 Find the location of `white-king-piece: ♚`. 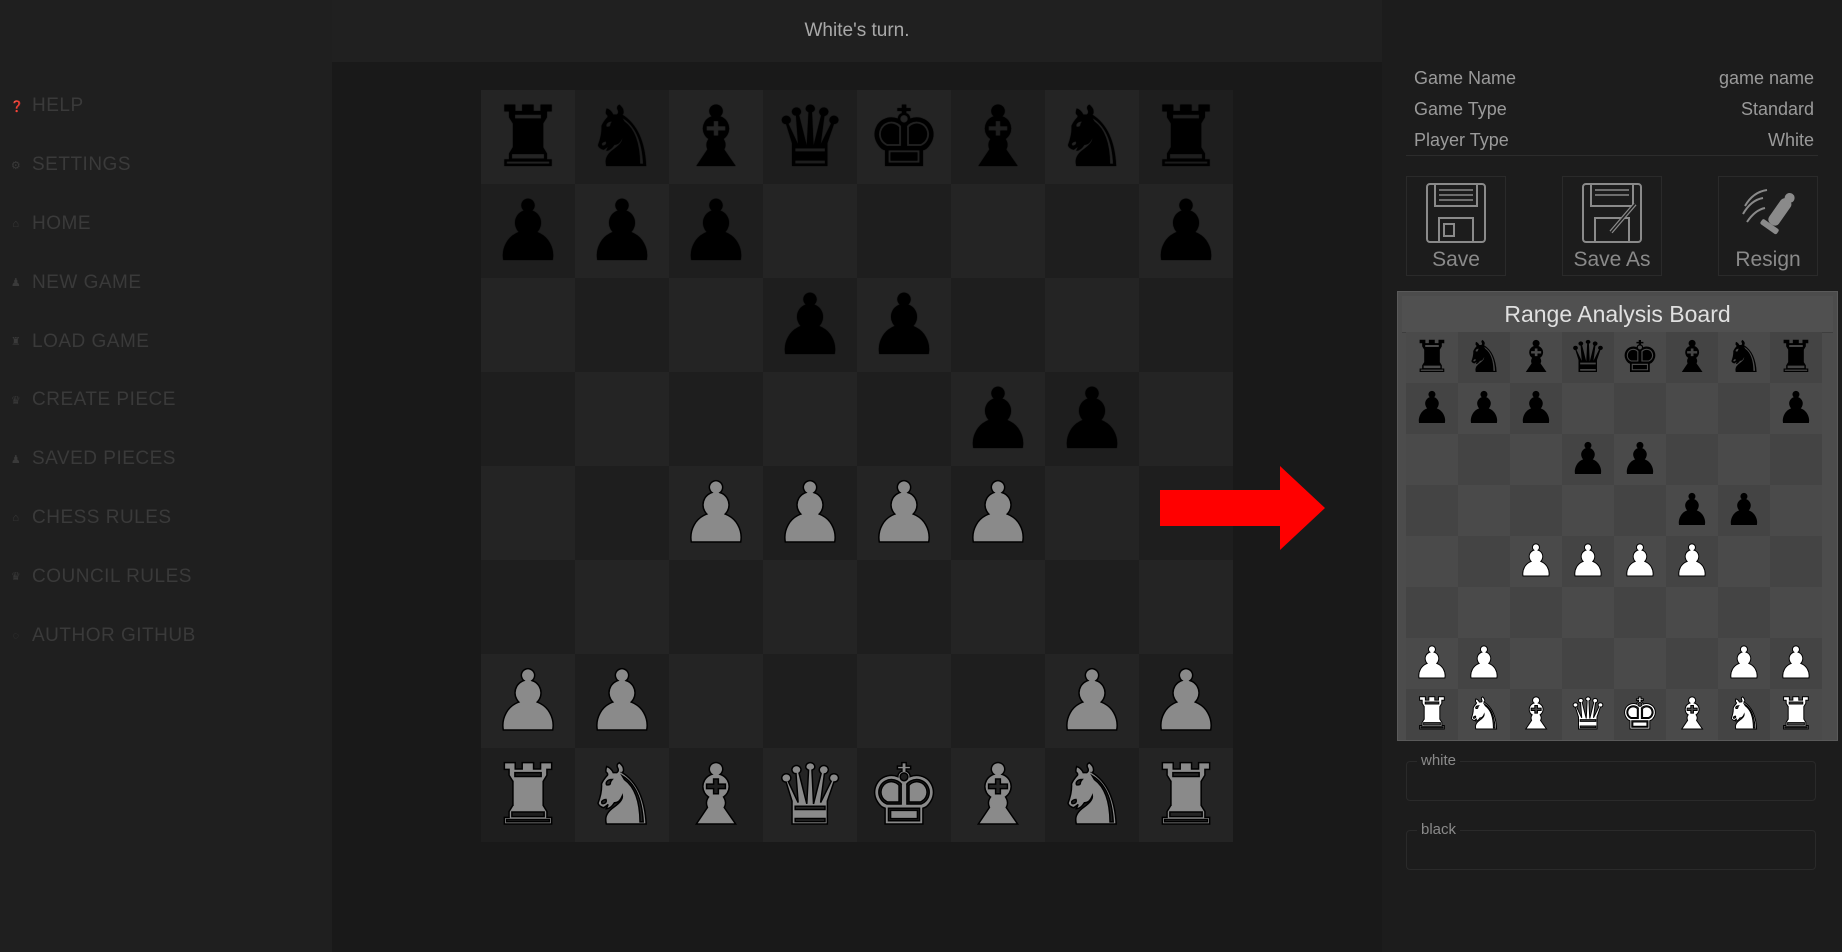

white-king-piece: ♚ is located at coordinates (1640, 714).